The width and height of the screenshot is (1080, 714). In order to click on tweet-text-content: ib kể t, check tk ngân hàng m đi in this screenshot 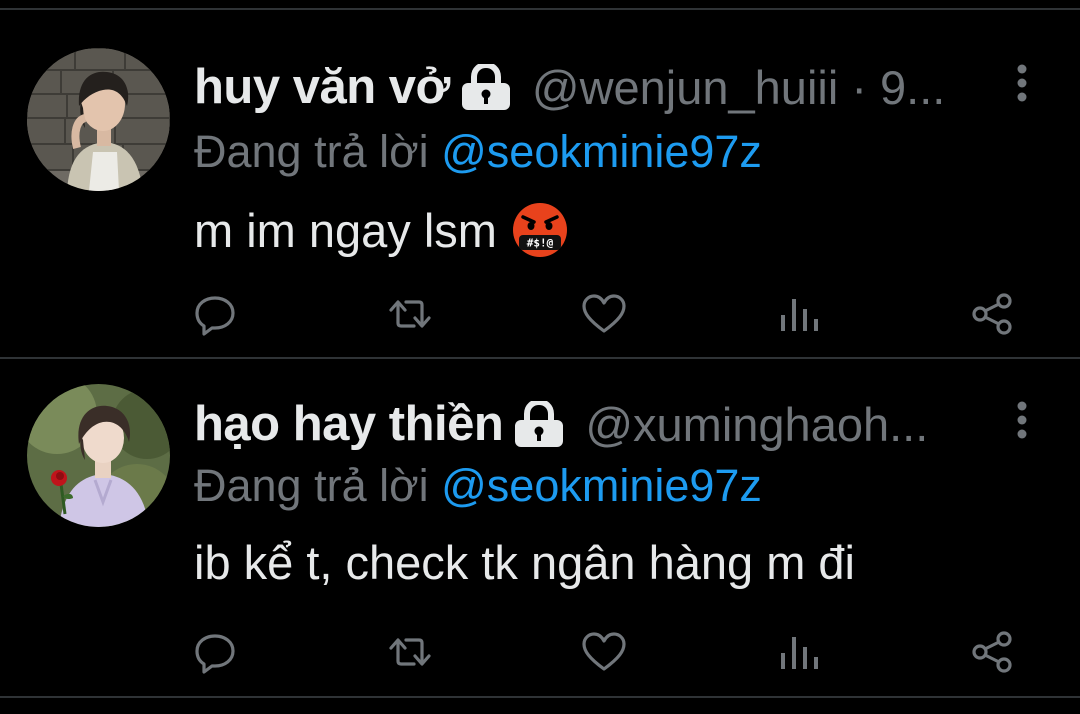, I will do `click(524, 562)`.